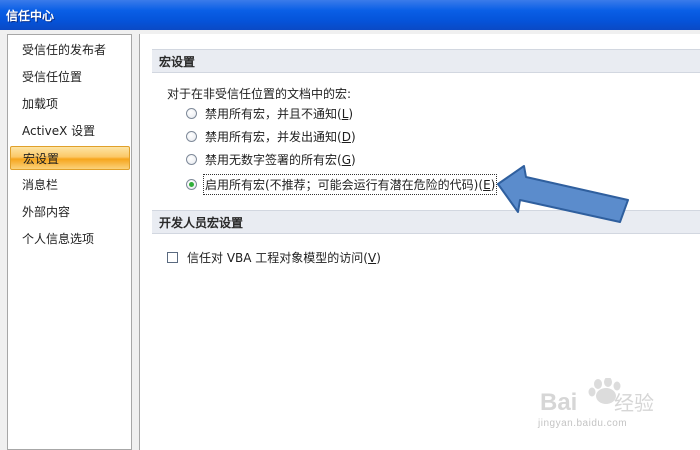 The height and width of the screenshot is (450, 700). What do you see at coordinates (191, 184) in the screenshot?
I see `radio-button-checked` at bounding box center [191, 184].